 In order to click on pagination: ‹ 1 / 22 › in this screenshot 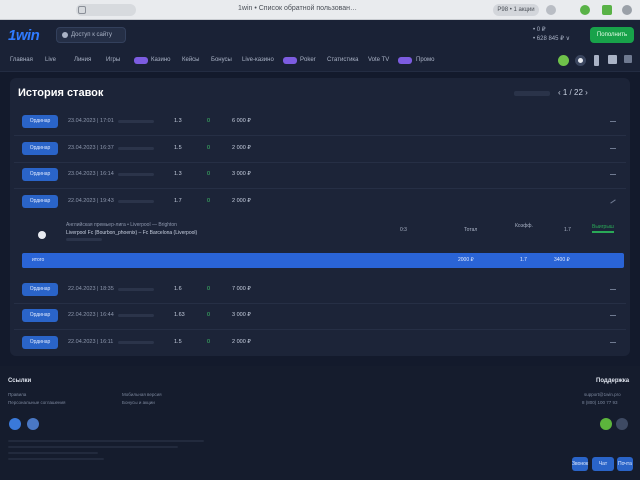, I will do `click(573, 92)`.